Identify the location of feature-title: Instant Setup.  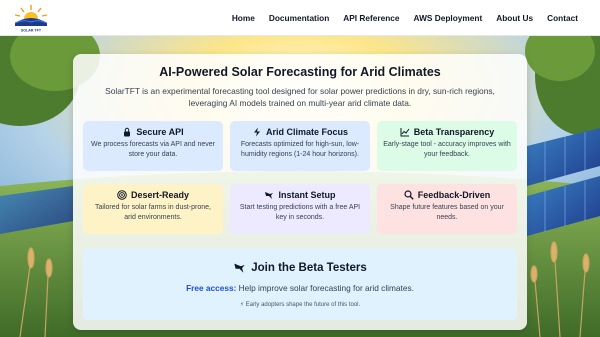
(307, 195).